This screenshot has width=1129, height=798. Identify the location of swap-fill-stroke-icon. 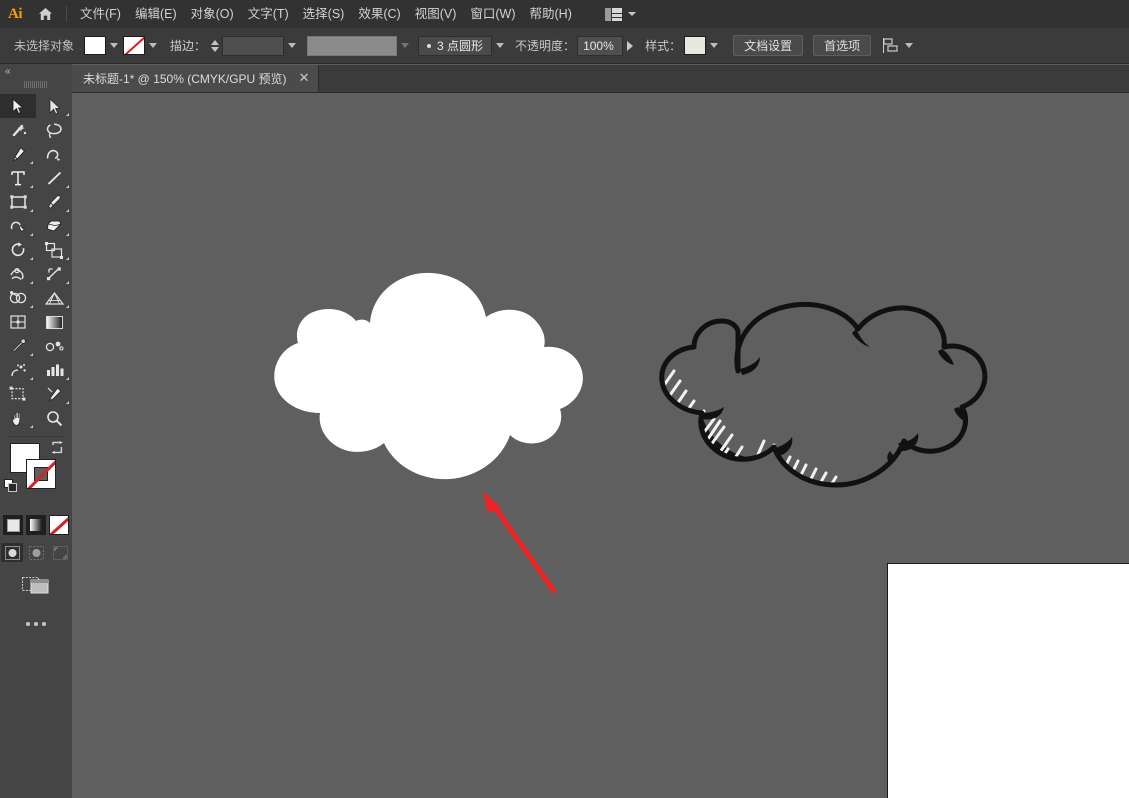
(57, 448).